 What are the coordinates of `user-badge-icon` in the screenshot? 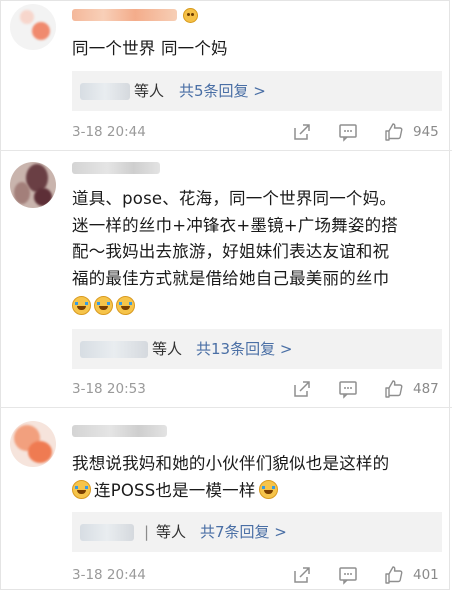 It's located at (190, 15).